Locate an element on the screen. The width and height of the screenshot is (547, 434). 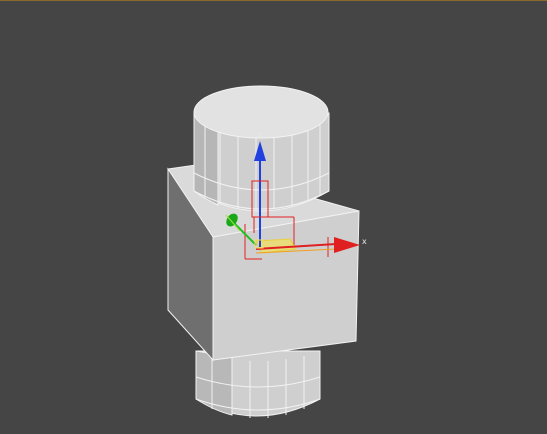
box-front-face is located at coordinates (286, 285).